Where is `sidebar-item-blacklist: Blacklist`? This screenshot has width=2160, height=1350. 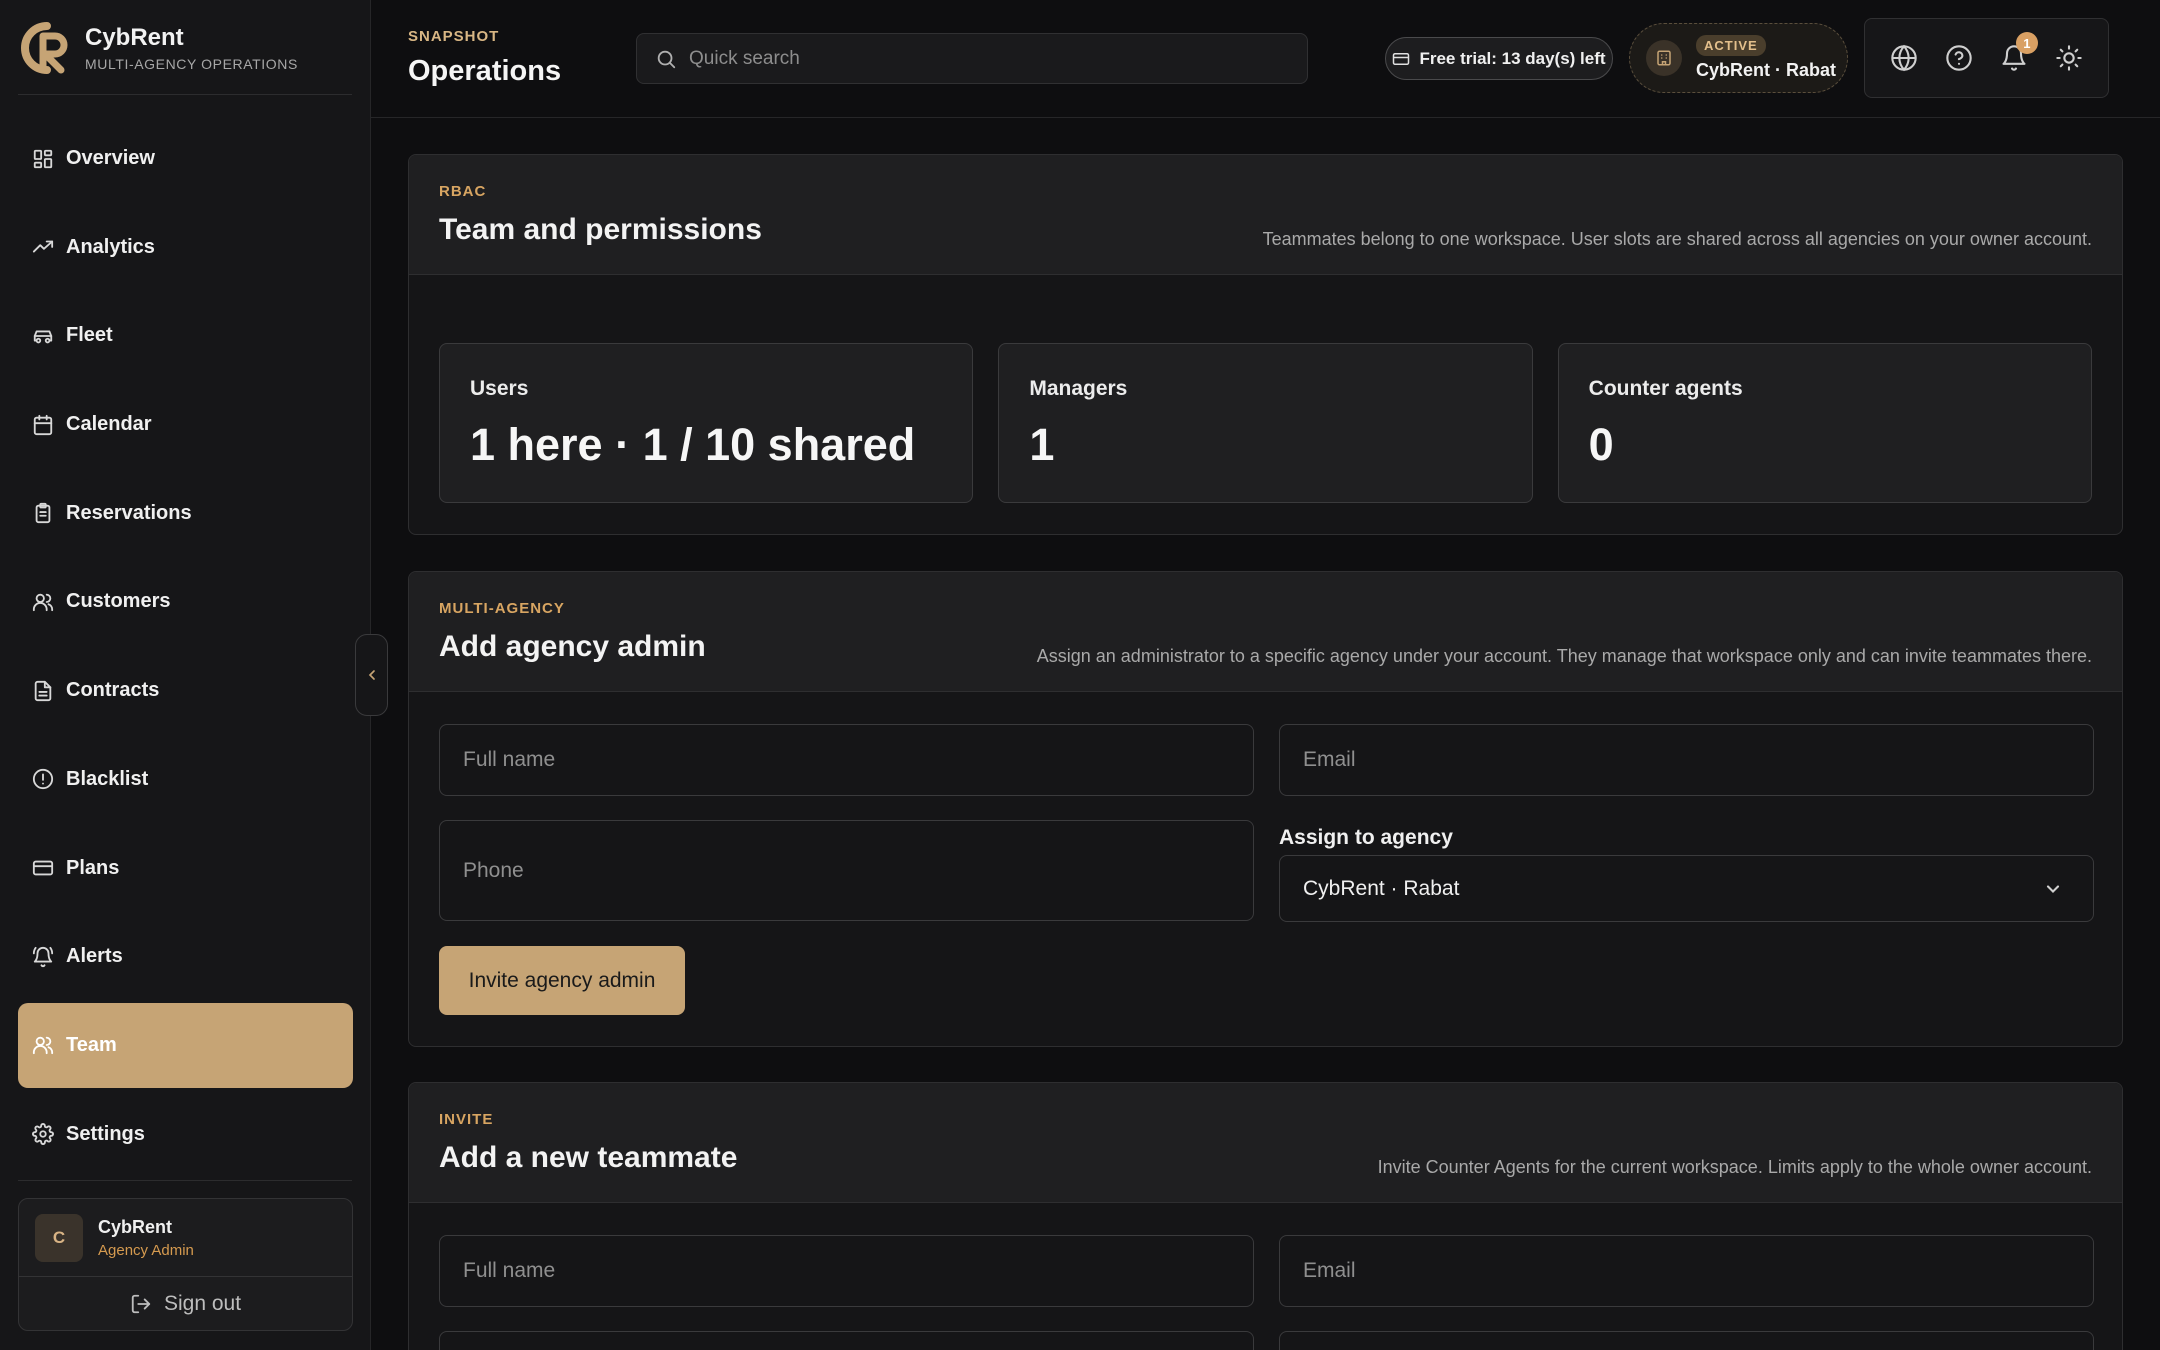 sidebar-item-blacklist: Blacklist is located at coordinates (185, 779).